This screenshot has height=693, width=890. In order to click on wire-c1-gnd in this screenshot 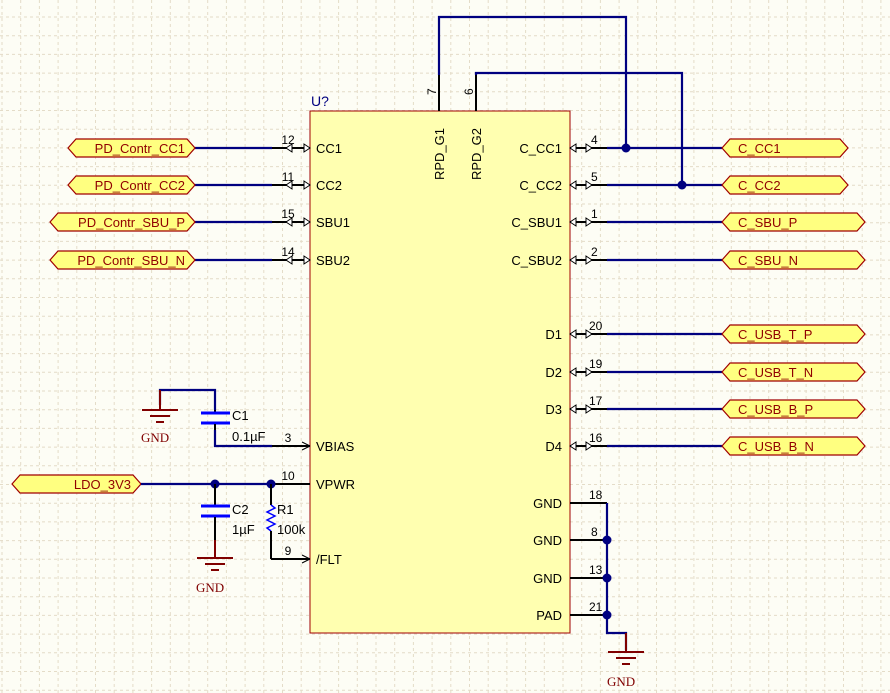, I will do `click(187, 399)`.